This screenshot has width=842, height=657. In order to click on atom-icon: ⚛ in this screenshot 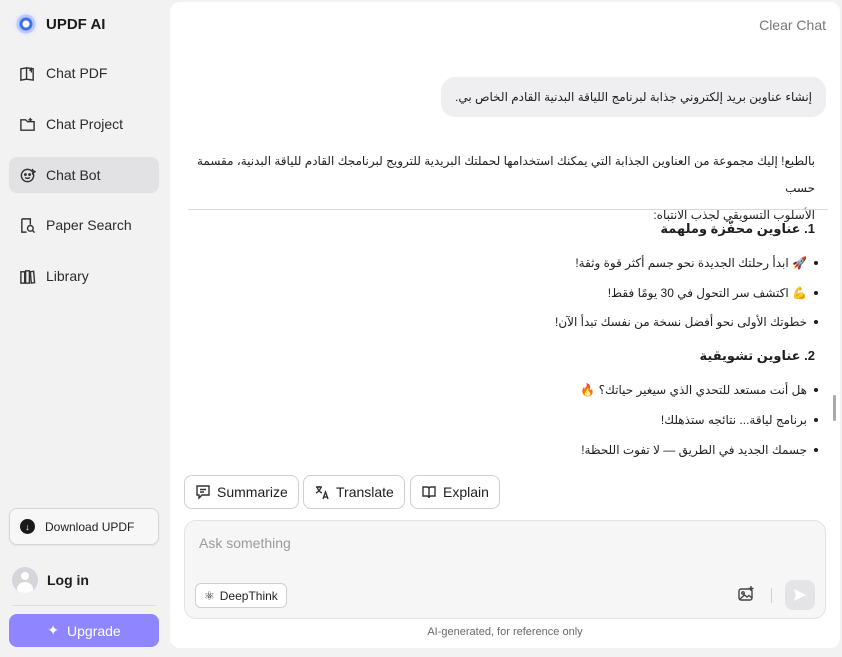, I will do `click(209, 595)`.